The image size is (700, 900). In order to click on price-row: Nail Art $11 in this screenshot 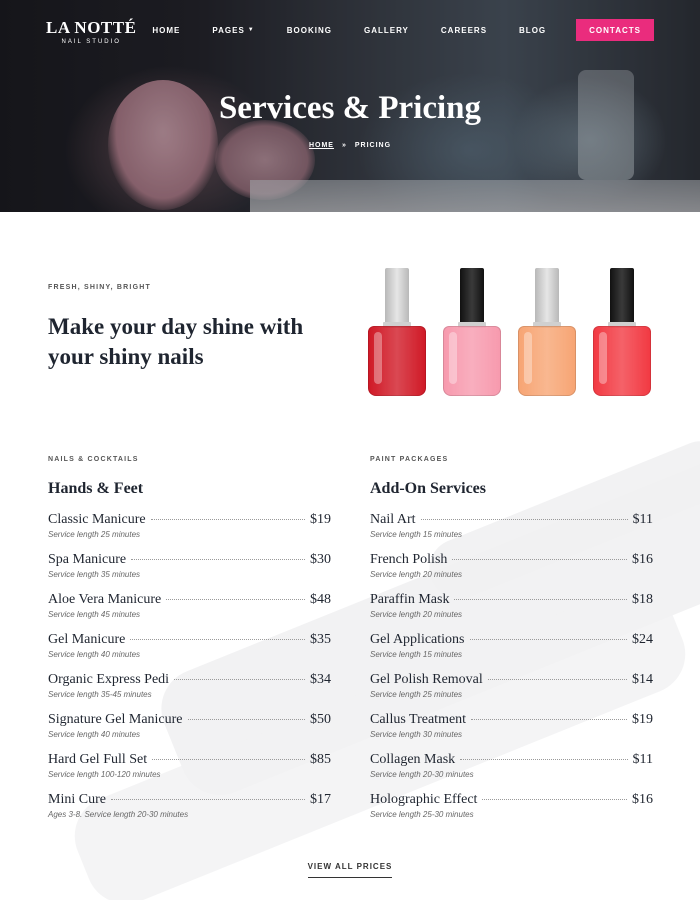, I will do `click(511, 520)`.